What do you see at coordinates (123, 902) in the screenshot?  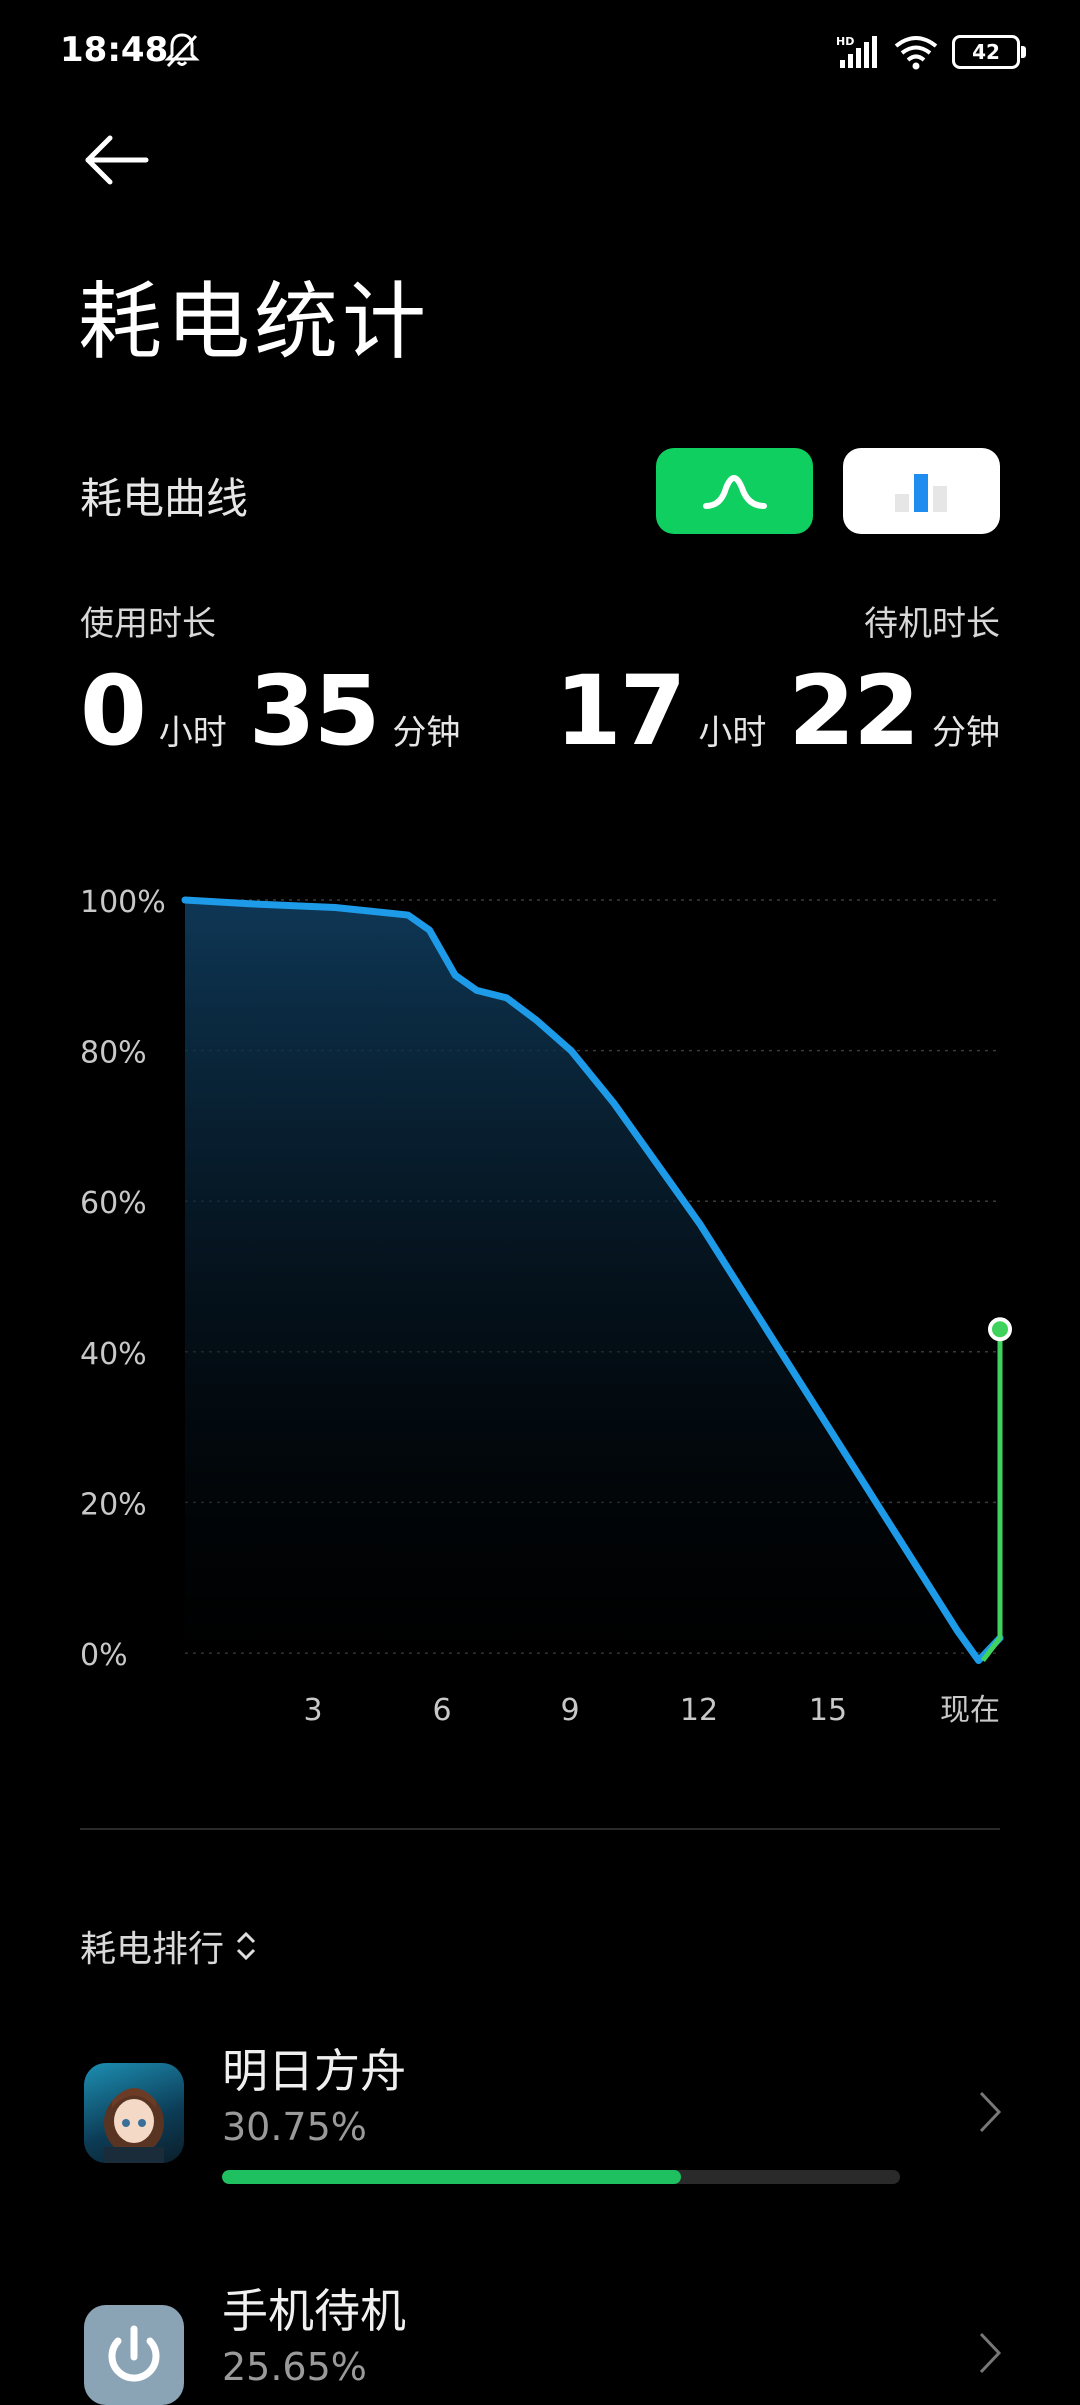 I see `y-tick-label: 100%` at bounding box center [123, 902].